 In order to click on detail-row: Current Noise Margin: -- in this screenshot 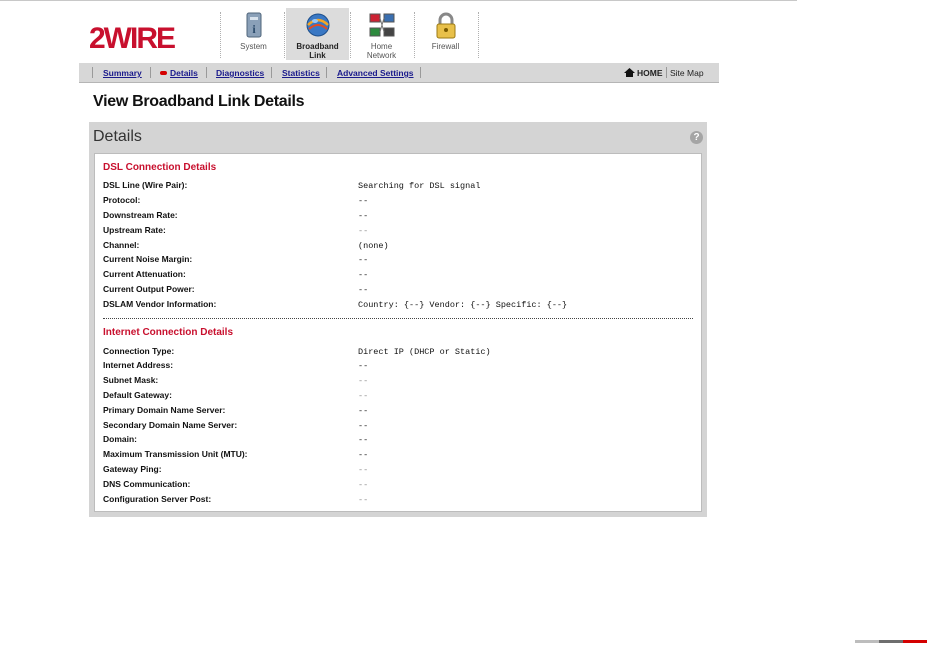, I will do `click(398, 261)`.